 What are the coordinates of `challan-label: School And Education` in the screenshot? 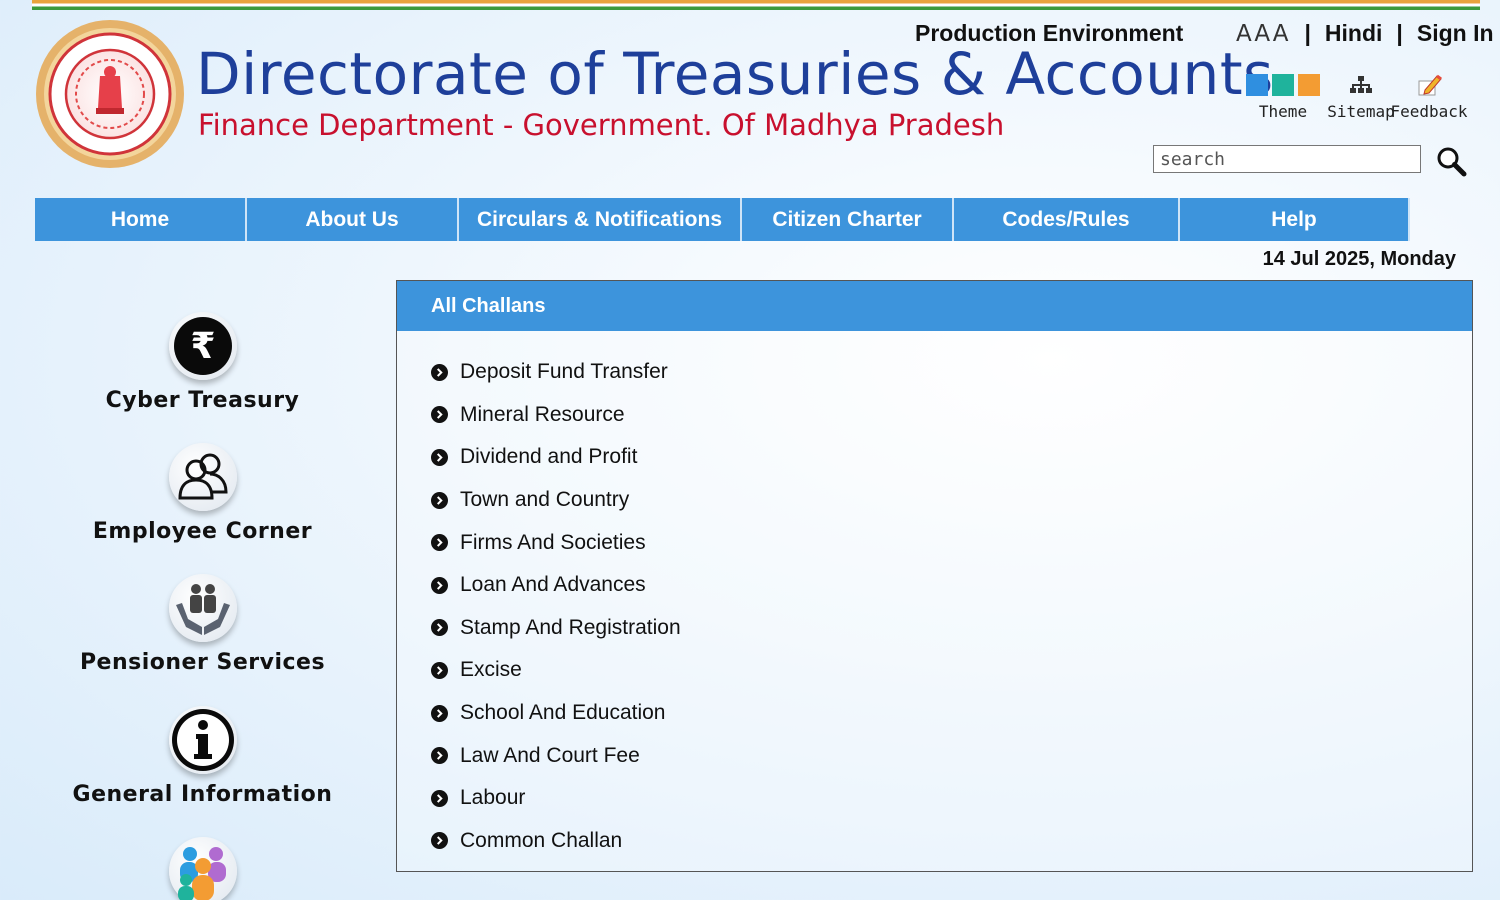 It's located at (563, 713).